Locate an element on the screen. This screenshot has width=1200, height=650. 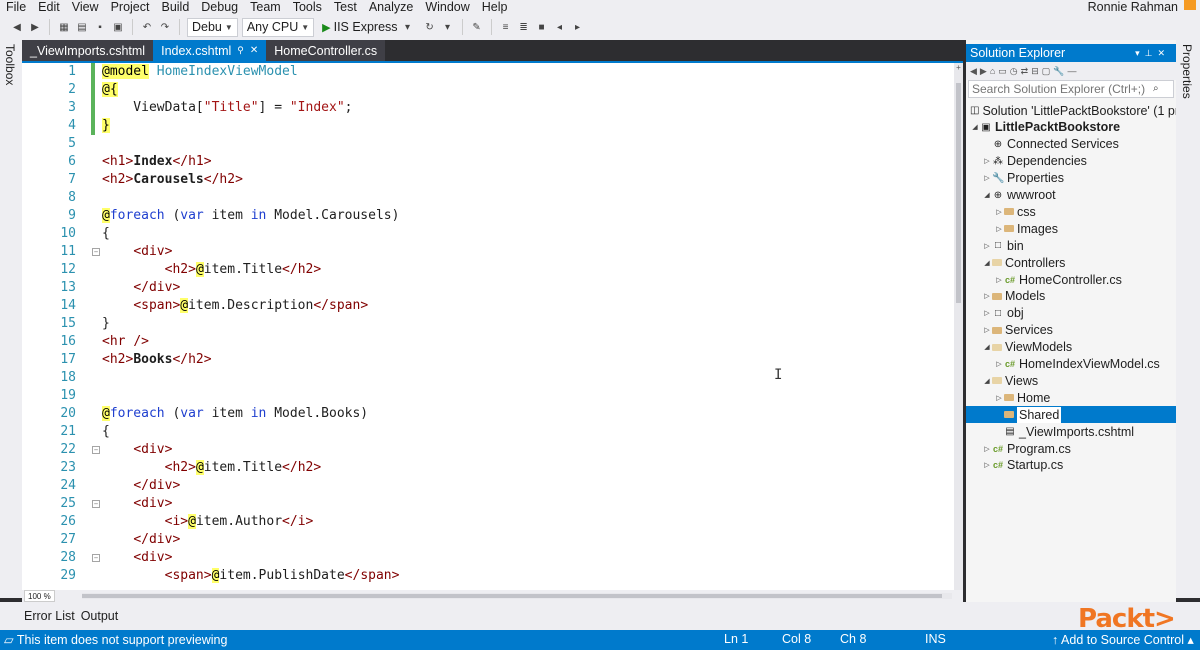
prev-bookmark-icon: ◂ is located at coordinates (560, 27).